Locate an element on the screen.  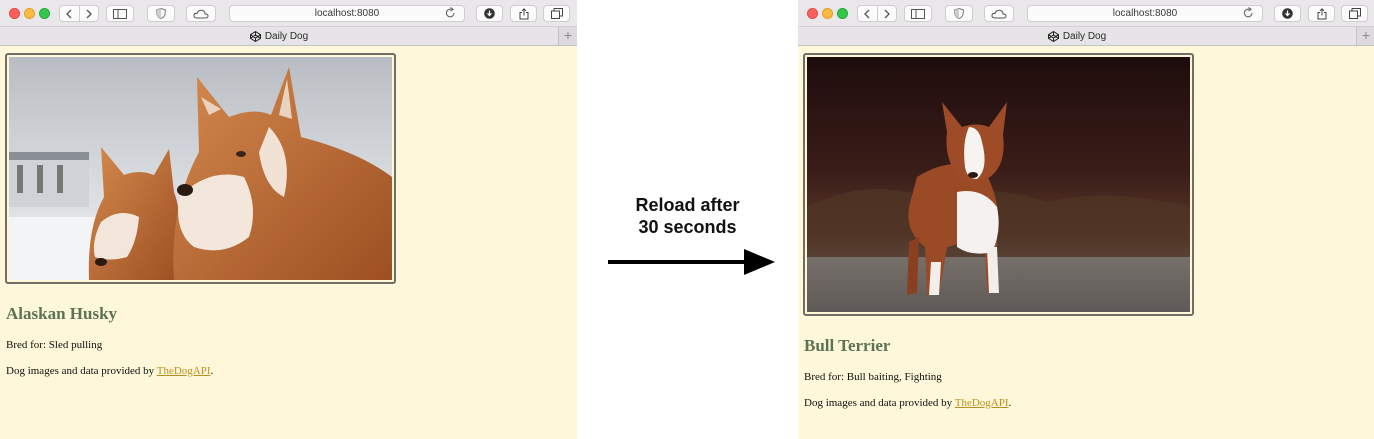
breed-name: Alaskan Husky is located at coordinates (62, 313).